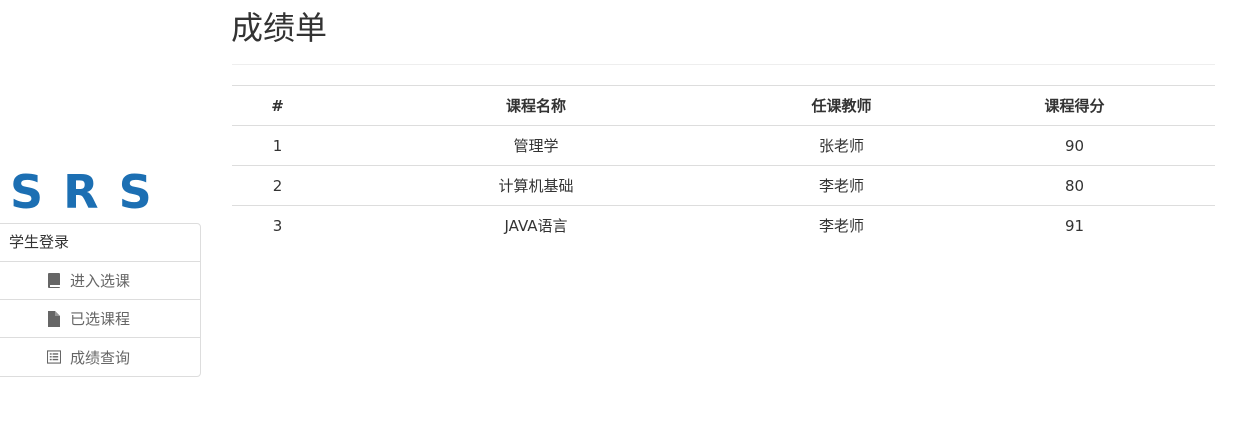  I want to click on book-icon, so click(54, 280).